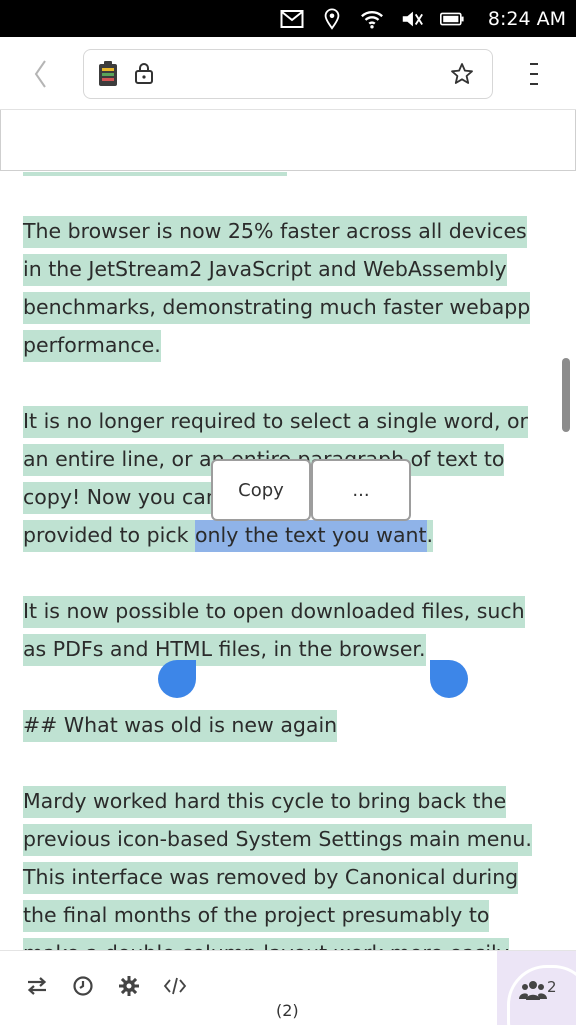 This screenshot has width=576, height=1025. Describe the element at coordinates (129, 986) in the screenshot. I see `settings-gear-icon` at that location.